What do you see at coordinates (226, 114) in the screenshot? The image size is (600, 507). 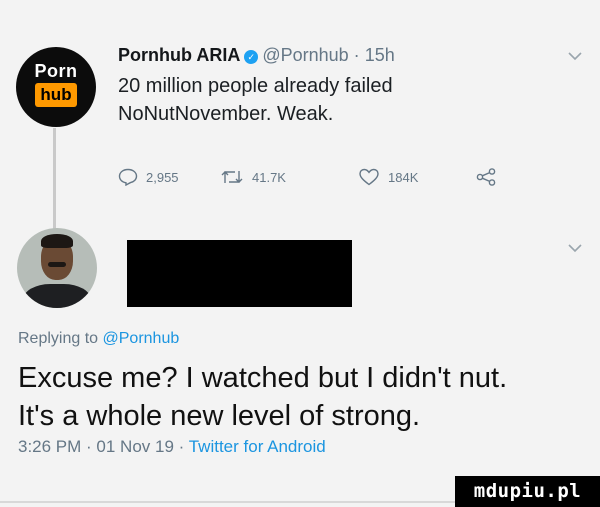 I see `tweet-text-line: NoNutNovember. Weak.` at bounding box center [226, 114].